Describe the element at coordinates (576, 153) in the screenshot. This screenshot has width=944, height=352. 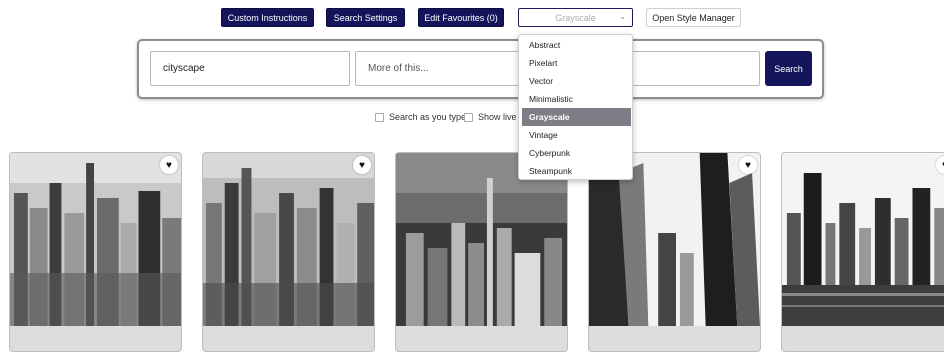
I see `style-option-cyberpunk: Cyberpunk` at that location.